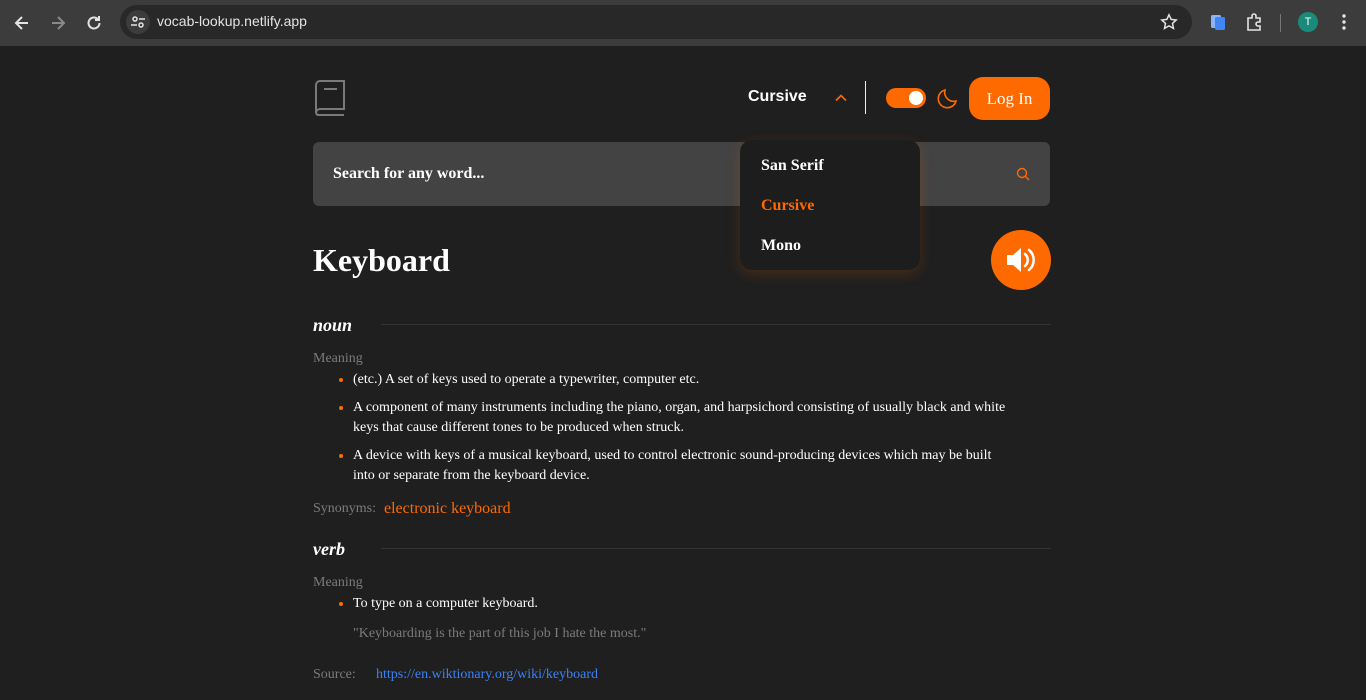 The height and width of the screenshot is (700, 1366). What do you see at coordinates (1254, 22) in the screenshot?
I see `extensions-puzzle-icon` at bounding box center [1254, 22].